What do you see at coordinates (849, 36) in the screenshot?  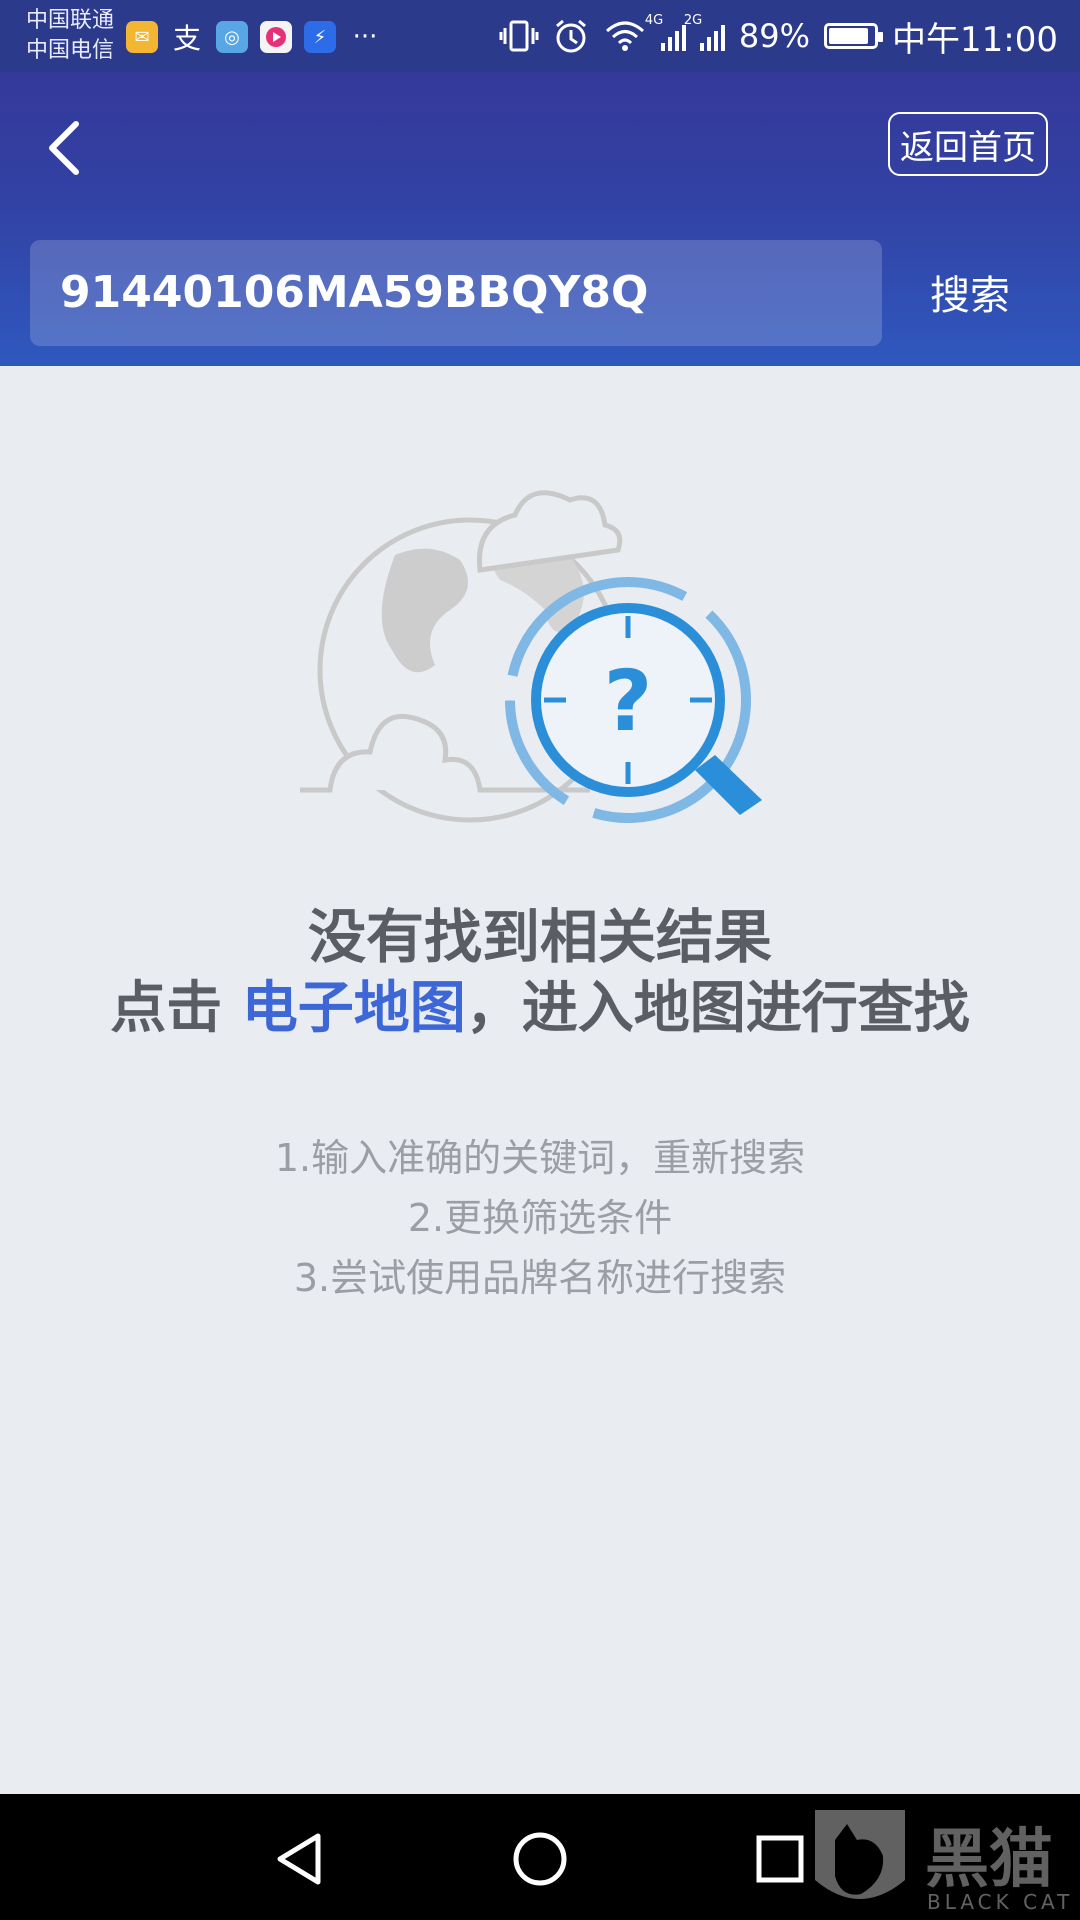 I see `battery-level` at bounding box center [849, 36].